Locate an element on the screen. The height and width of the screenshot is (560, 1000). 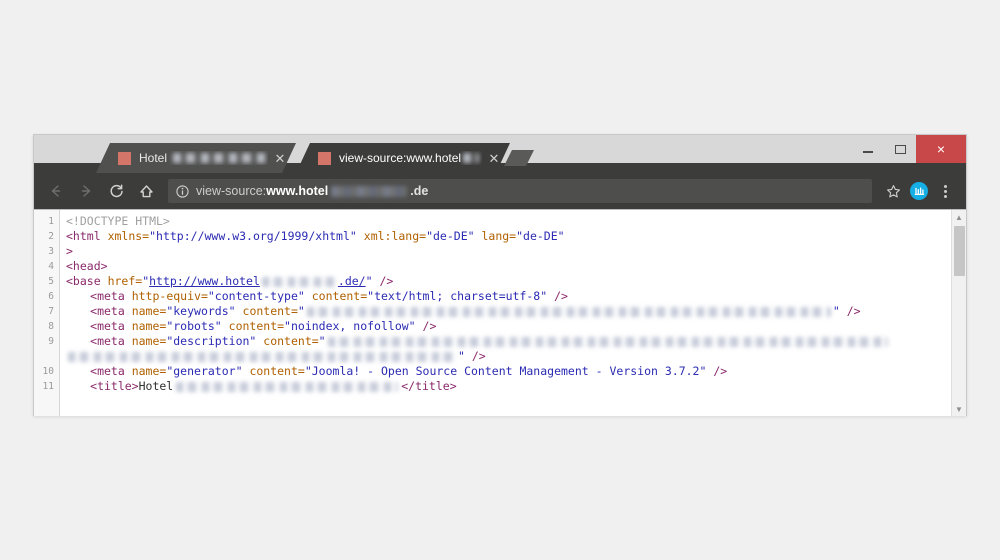
tag-token: <head> is located at coordinates (87, 266).